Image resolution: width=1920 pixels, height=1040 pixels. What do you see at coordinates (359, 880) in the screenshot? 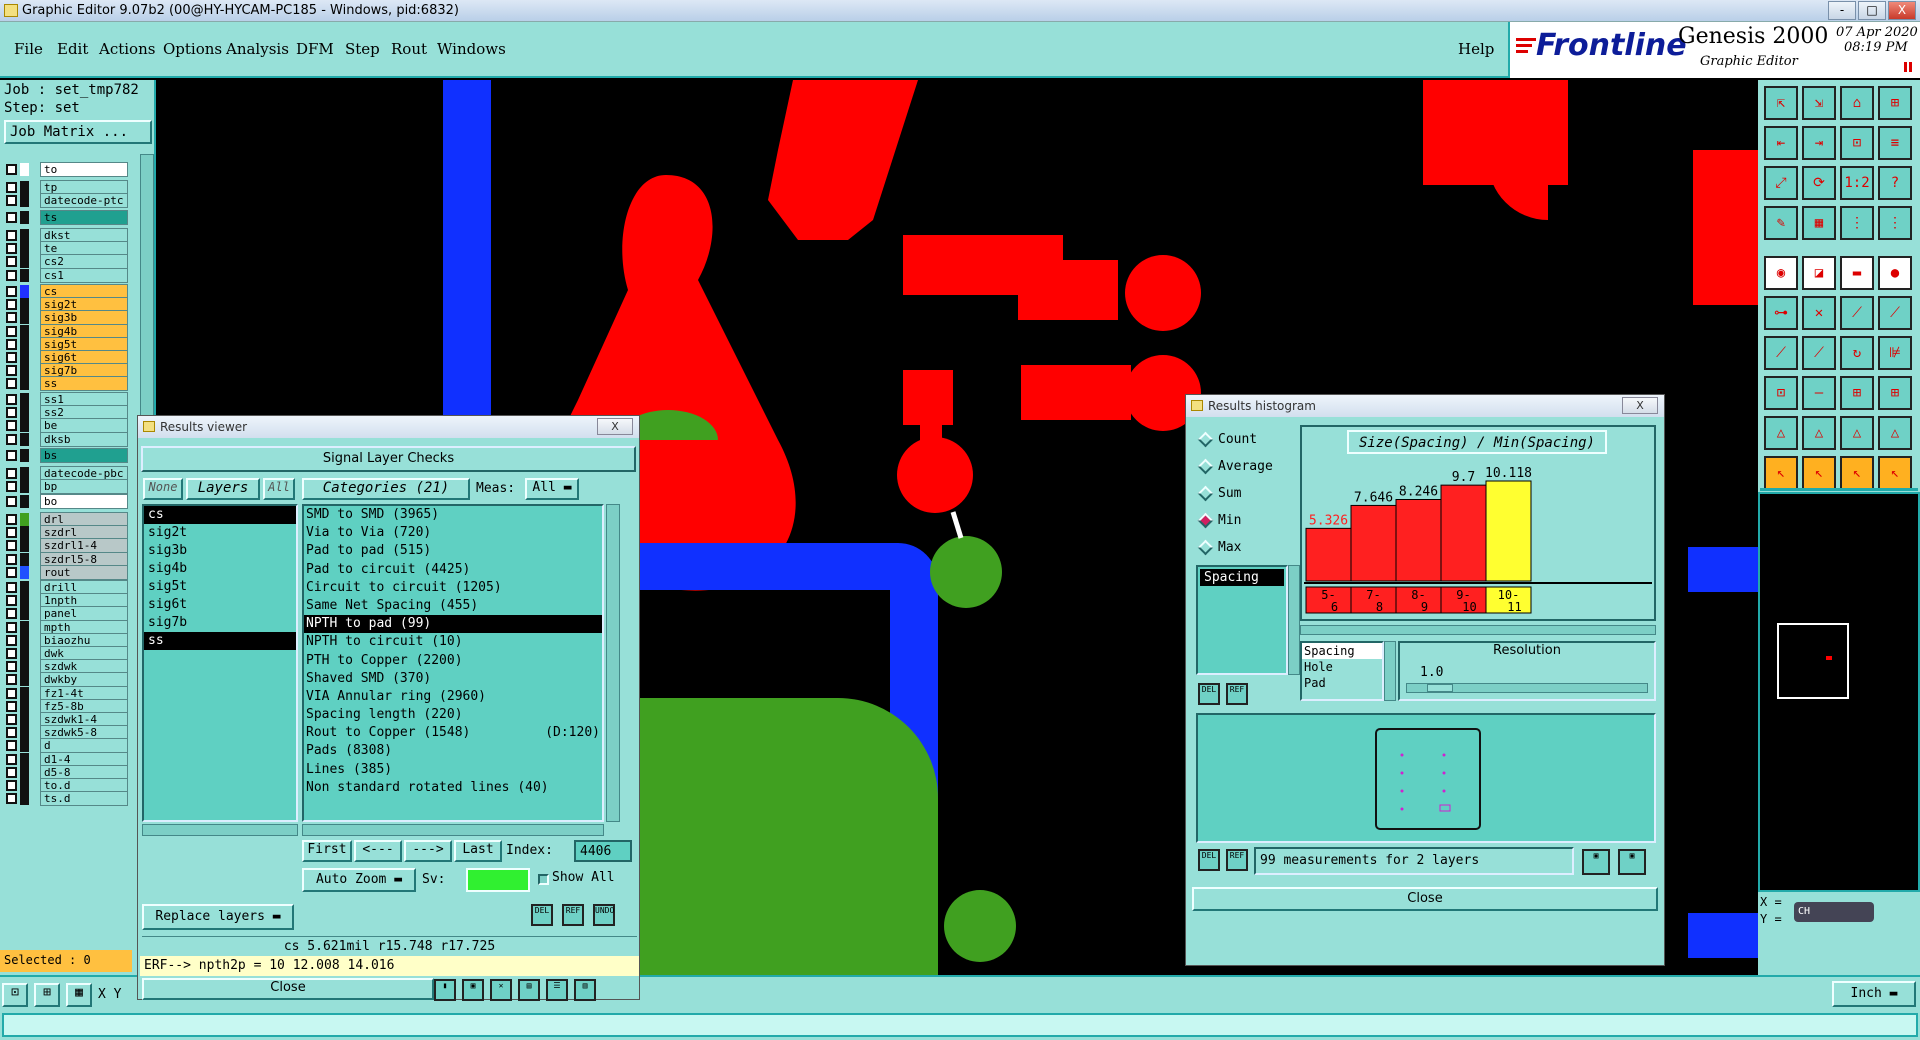
I see `auto-zoom-dropdown: Auto Zoom ▬` at bounding box center [359, 880].